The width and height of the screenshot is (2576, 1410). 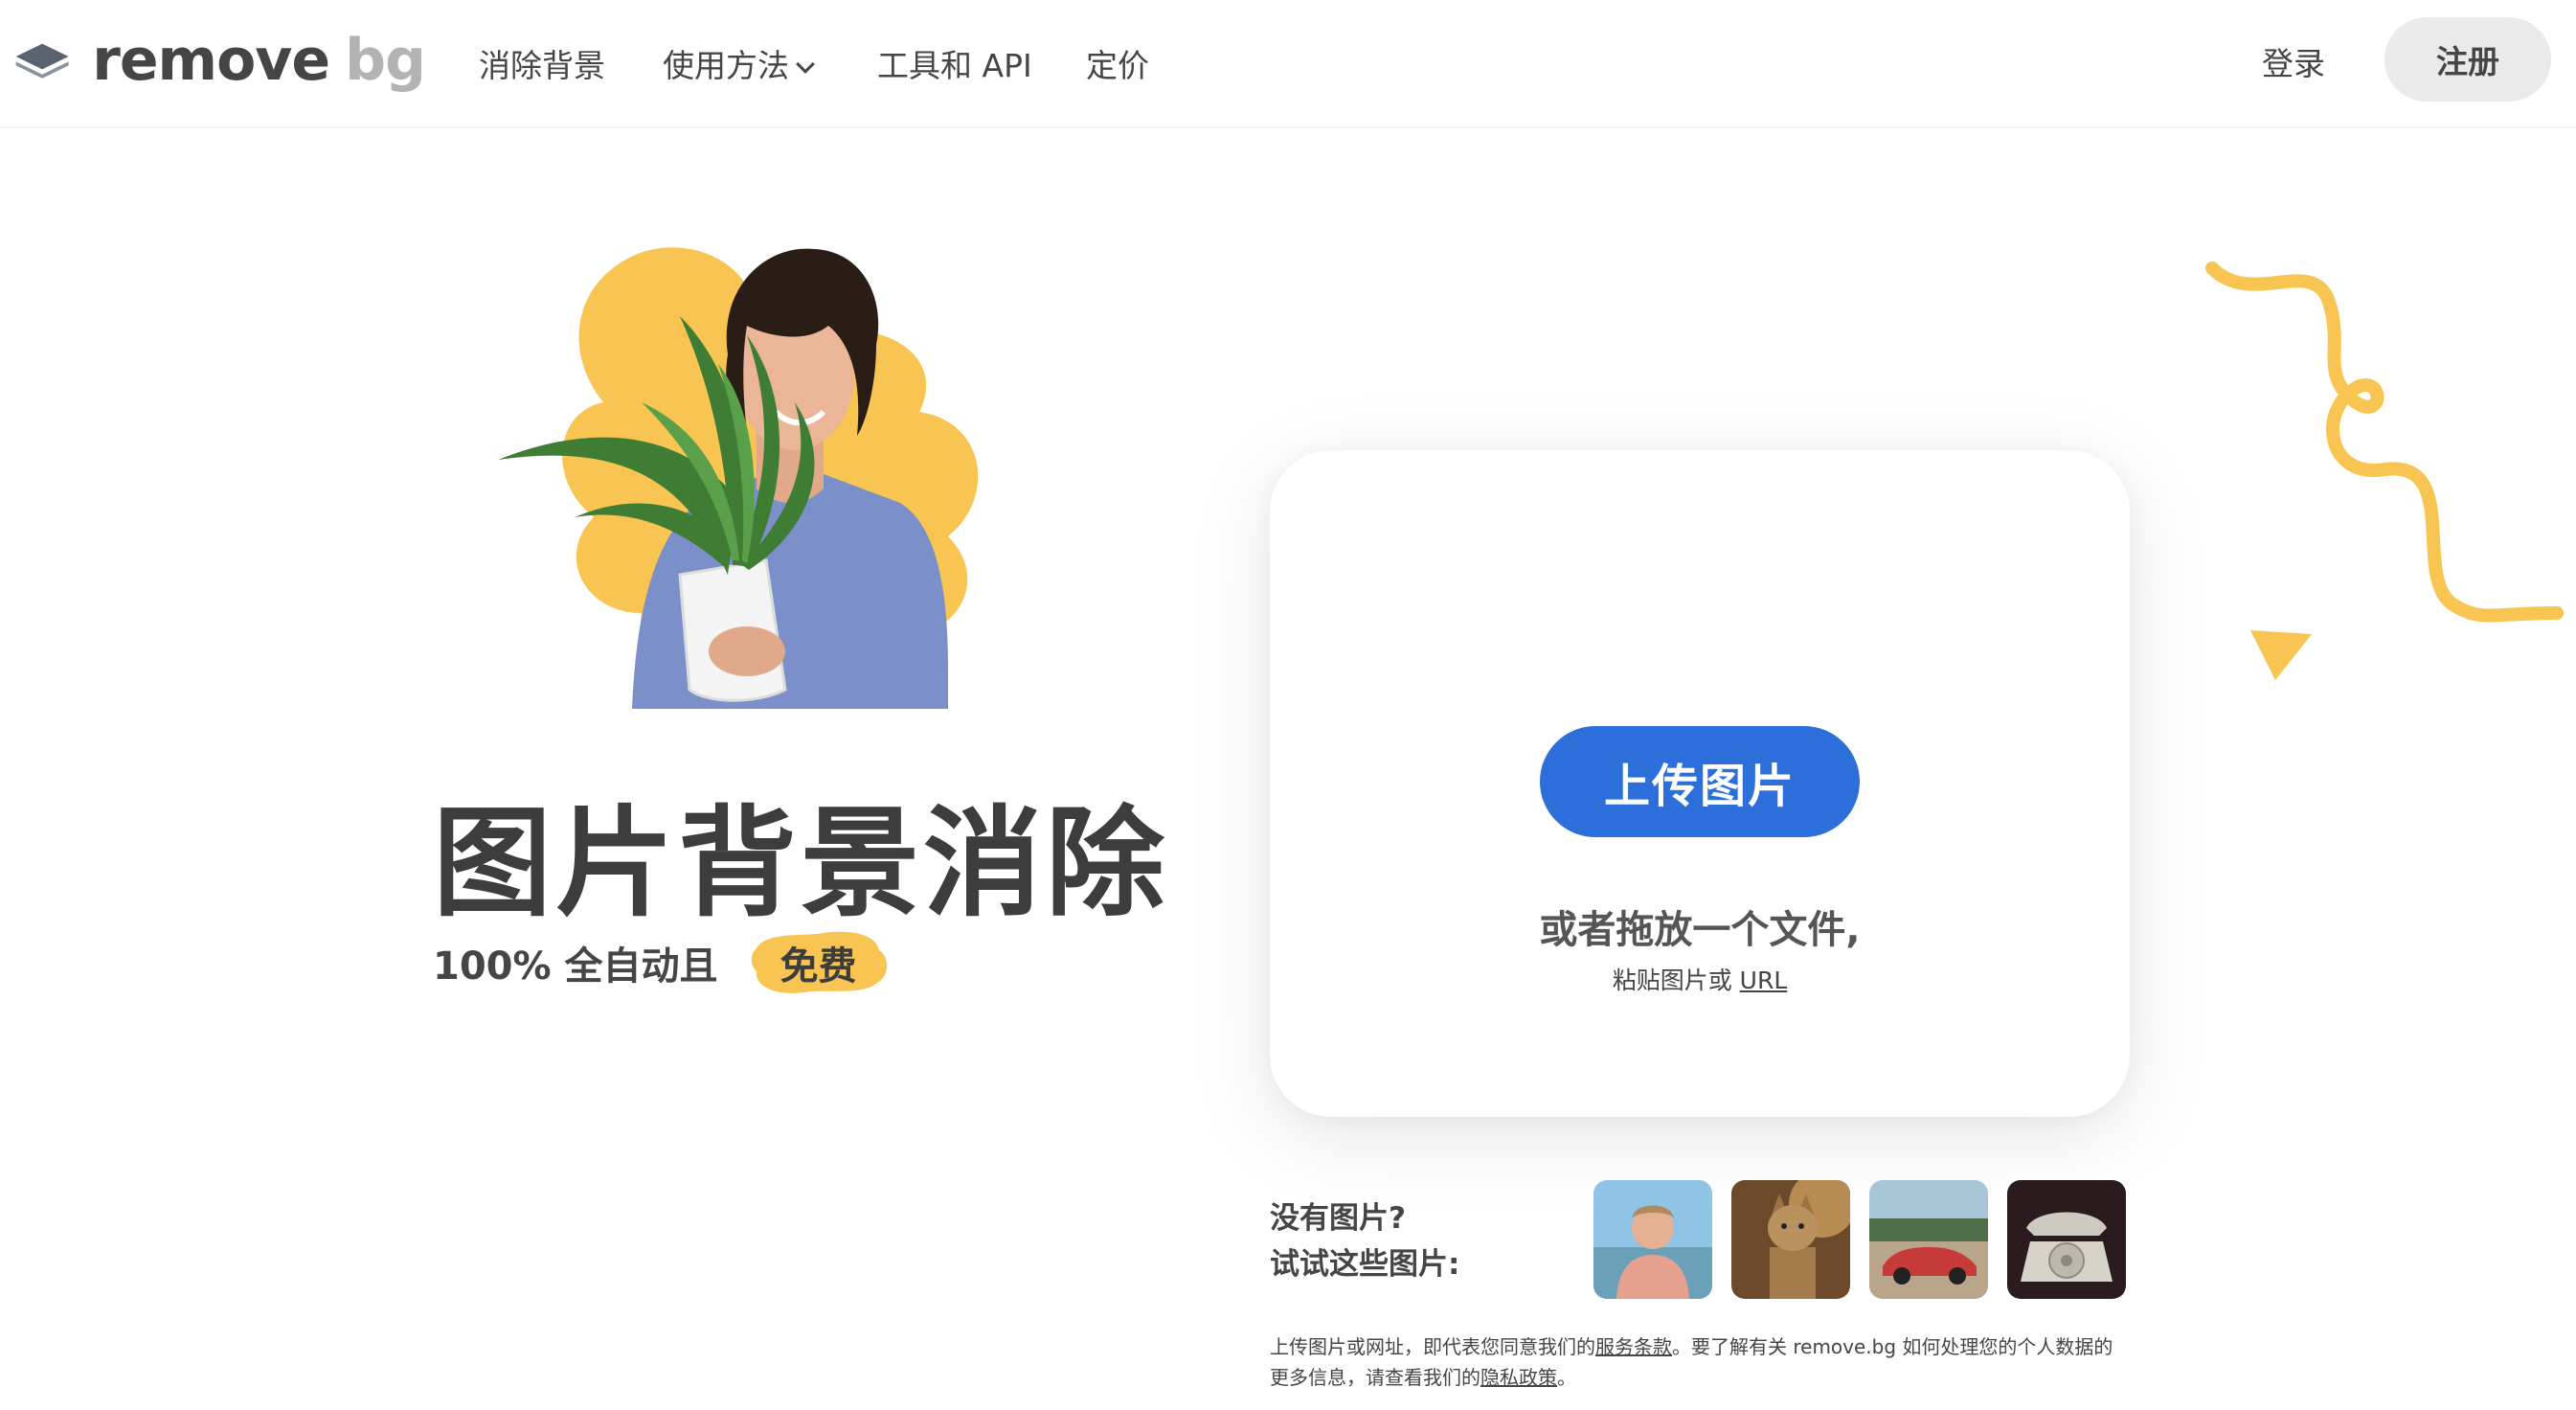 What do you see at coordinates (805, 64) in the screenshot?
I see `chevron-down-icon` at bounding box center [805, 64].